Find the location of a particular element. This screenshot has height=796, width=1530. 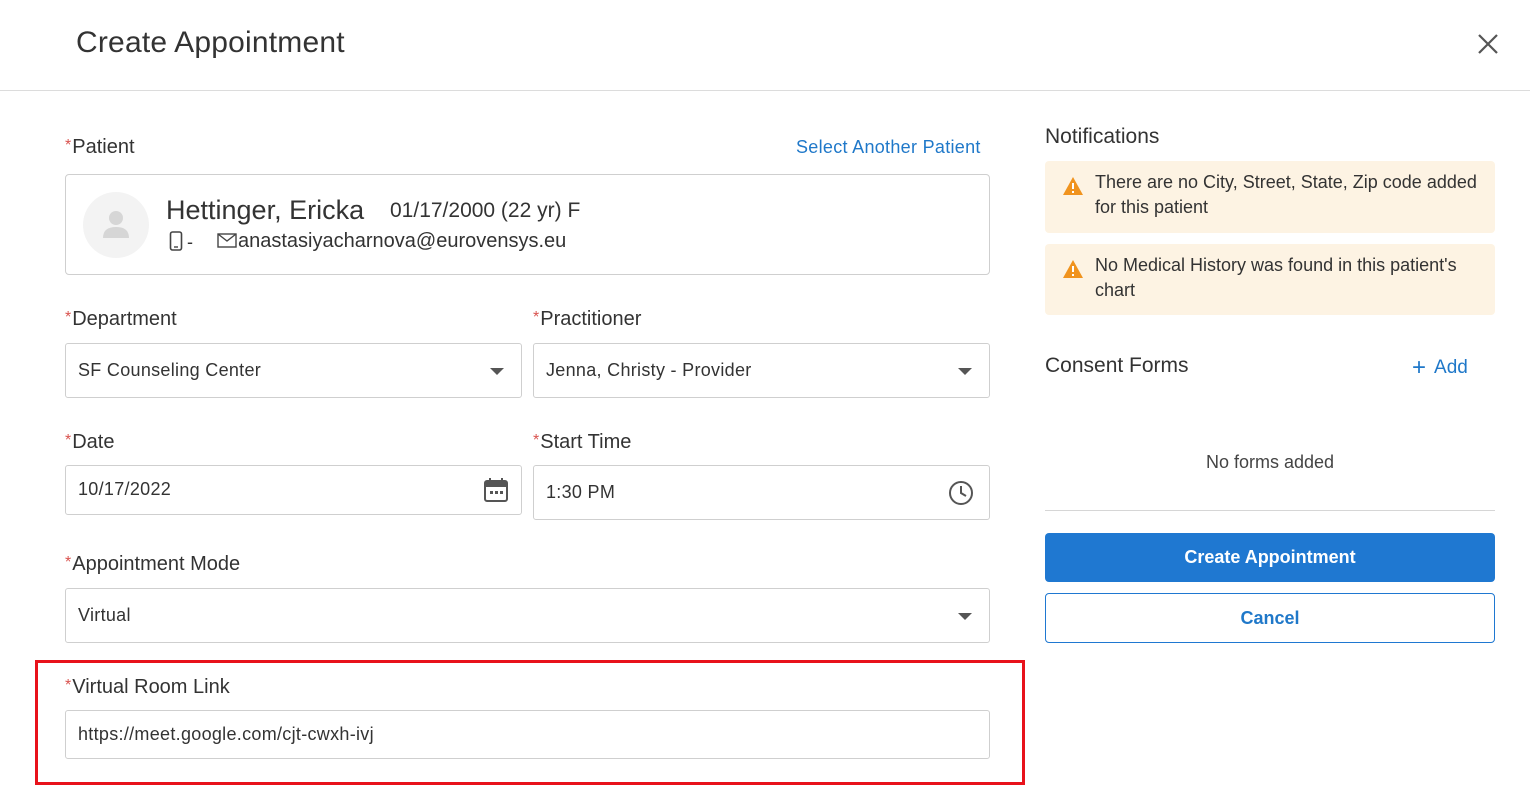

start-time-label: *Start Time is located at coordinates (582, 442).